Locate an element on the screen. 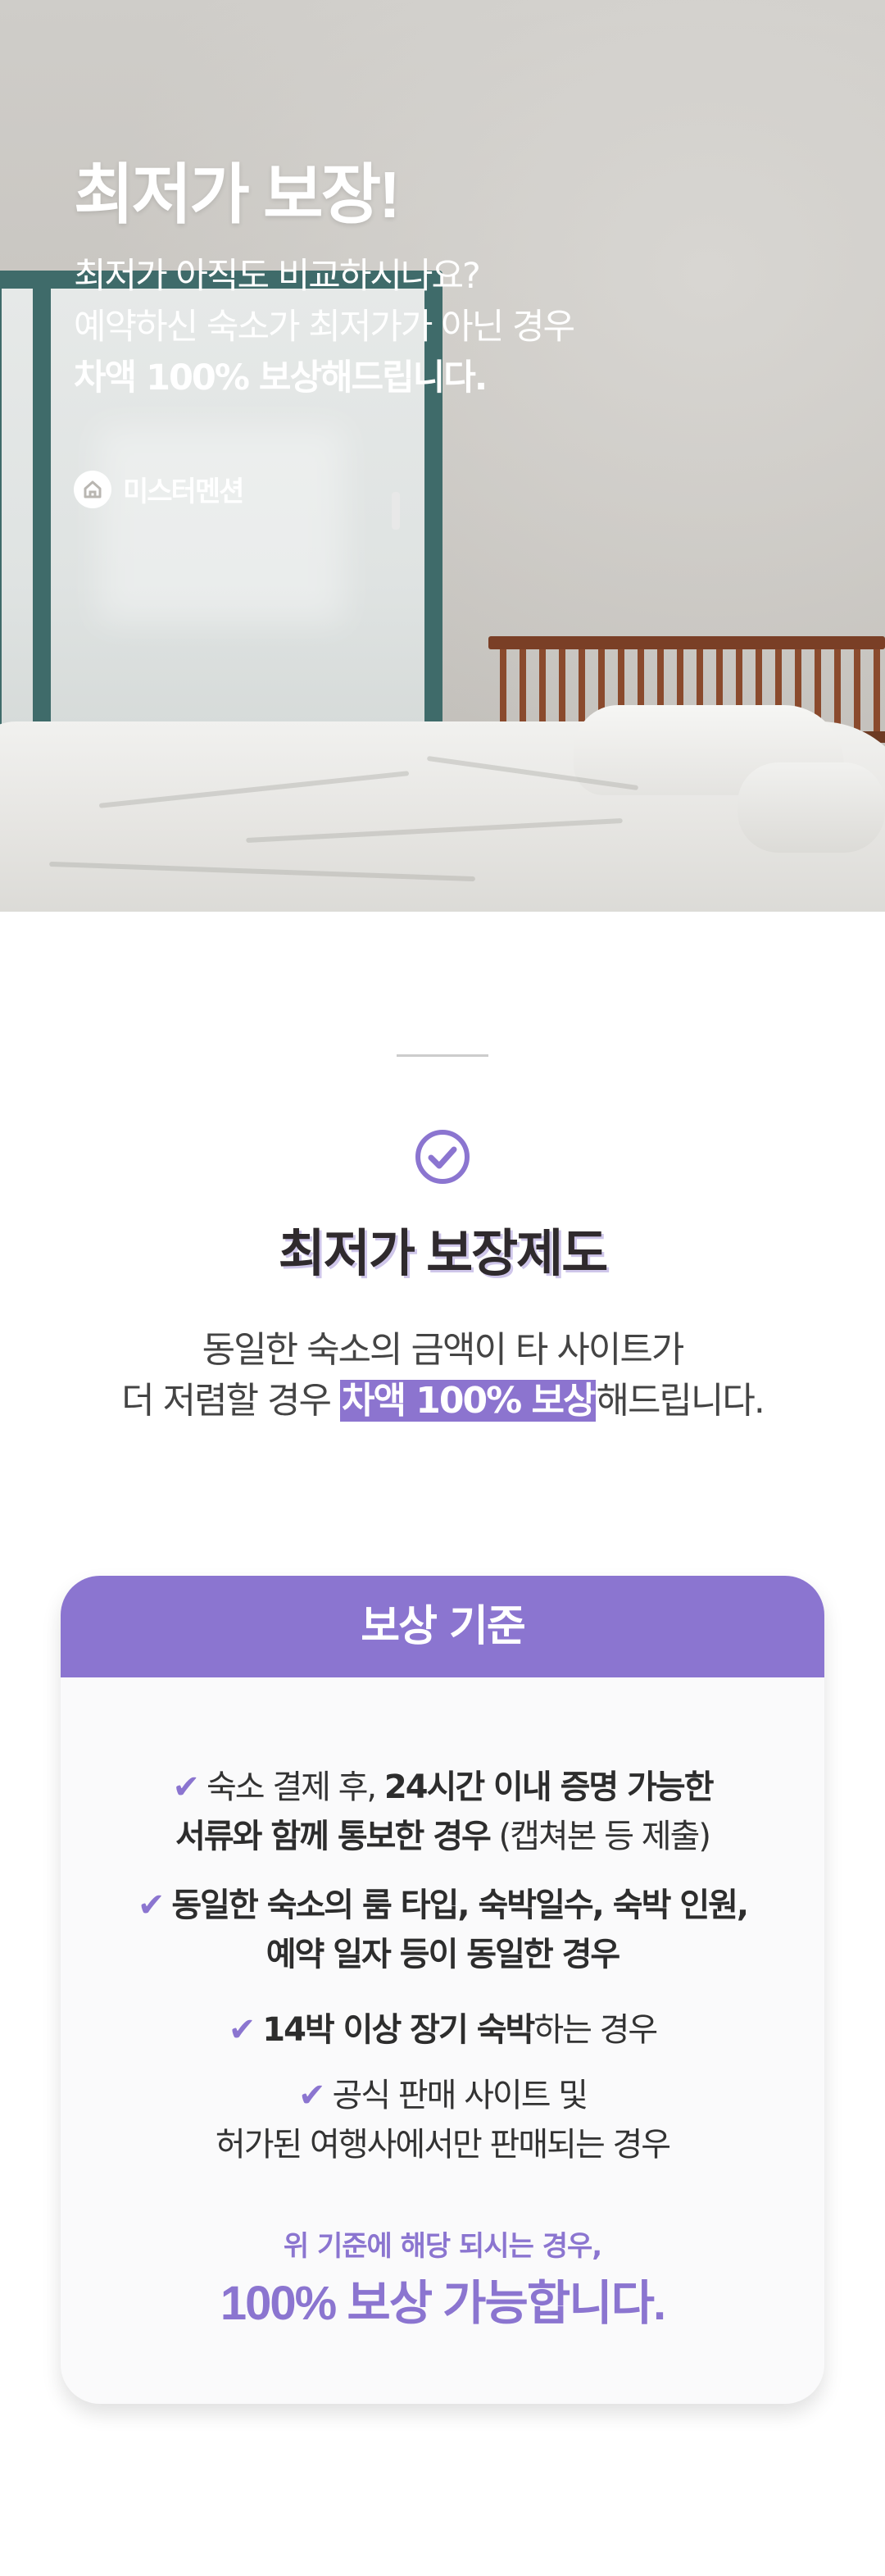  criteria-line: ✔ 동일한 숙소의 룸 타입, 숙박일수, 숙박 인원, is located at coordinates (442, 1906).